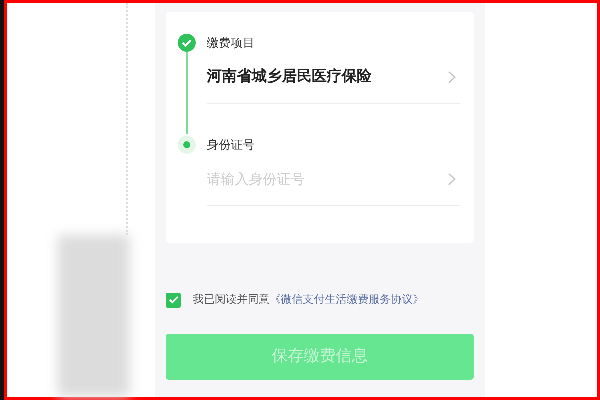  What do you see at coordinates (333, 78) in the screenshot?
I see `select-field: 河南省城乡居民医疗保险` at bounding box center [333, 78].